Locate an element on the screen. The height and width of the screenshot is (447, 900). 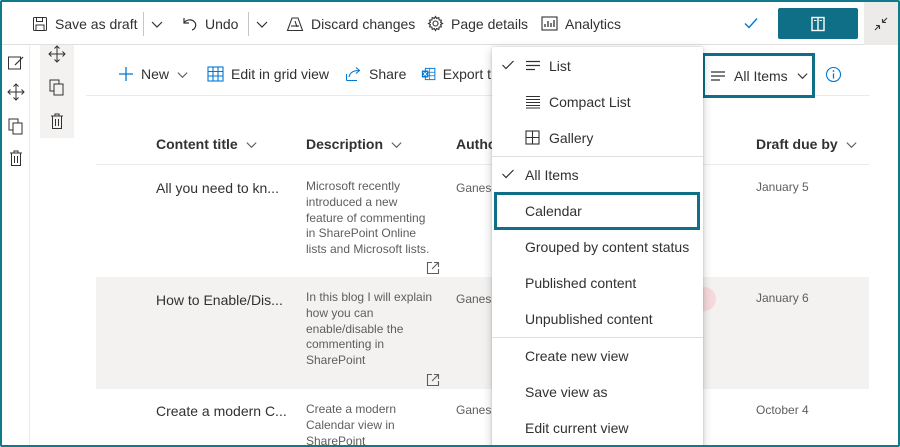
undo-options-chevron is located at coordinates (262, 23).